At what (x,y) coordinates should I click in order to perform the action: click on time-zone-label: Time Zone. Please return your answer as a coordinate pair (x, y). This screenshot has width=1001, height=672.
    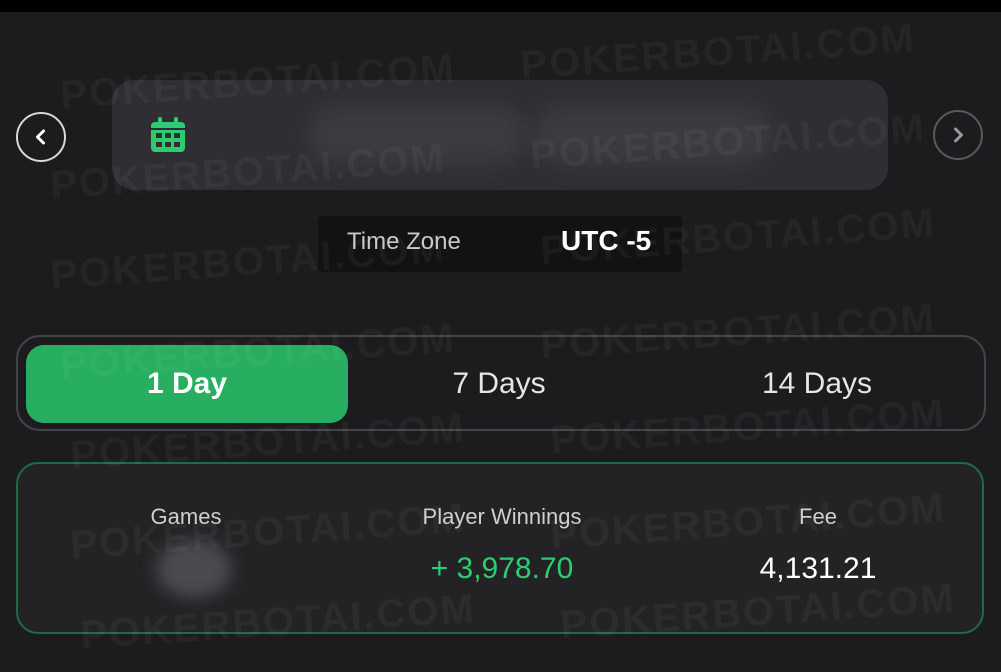
    Looking at the image, I should click on (404, 241).